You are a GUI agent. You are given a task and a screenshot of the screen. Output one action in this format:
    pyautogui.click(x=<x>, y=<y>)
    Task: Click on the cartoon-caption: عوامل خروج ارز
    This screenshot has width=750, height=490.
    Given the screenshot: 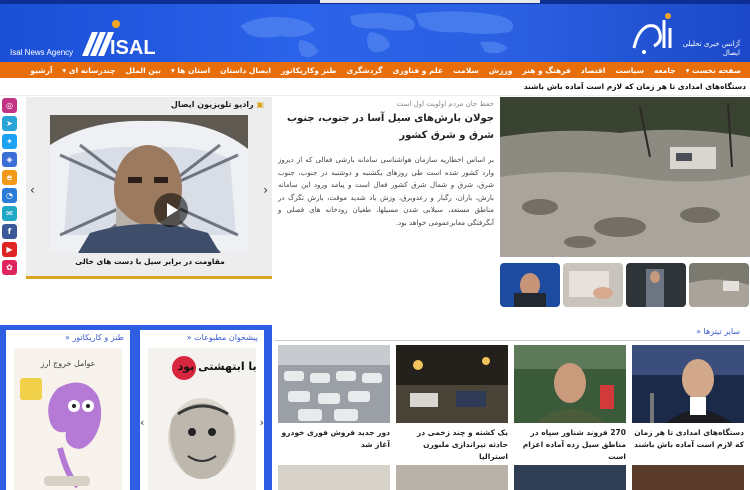 What is the action you would take?
    pyautogui.click(x=68, y=363)
    